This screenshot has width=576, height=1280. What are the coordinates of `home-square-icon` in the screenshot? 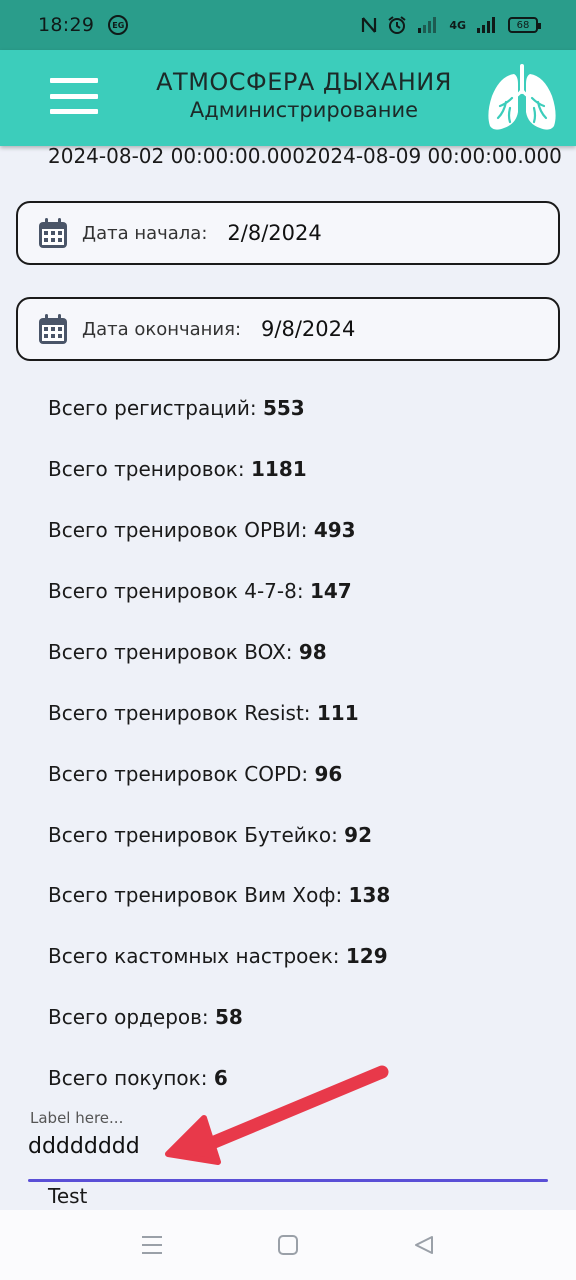 It's located at (288, 1245).